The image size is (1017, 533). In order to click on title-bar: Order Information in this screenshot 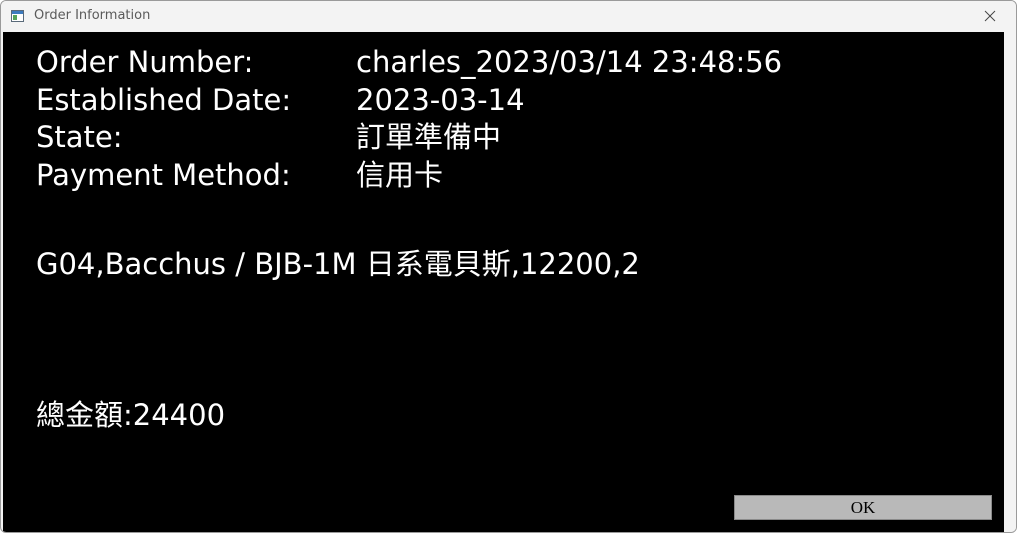, I will do `click(508, 16)`.